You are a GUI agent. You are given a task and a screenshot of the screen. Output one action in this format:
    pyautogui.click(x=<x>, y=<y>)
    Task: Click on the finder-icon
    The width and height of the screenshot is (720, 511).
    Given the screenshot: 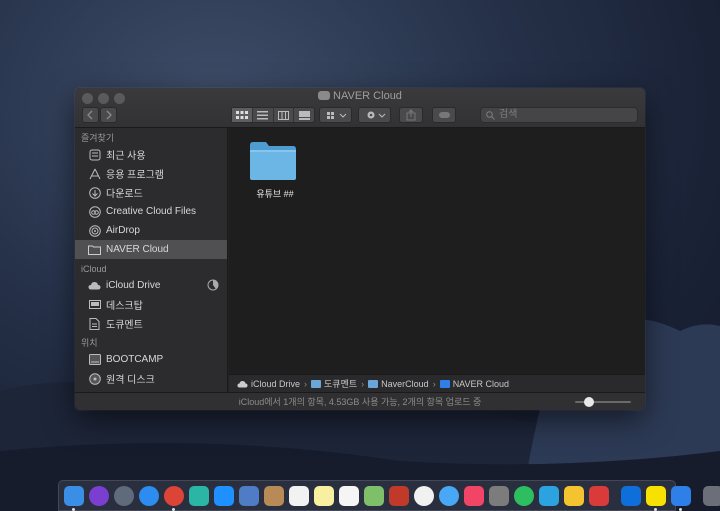 What is the action you would take?
    pyautogui.click(x=74, y=498)
    